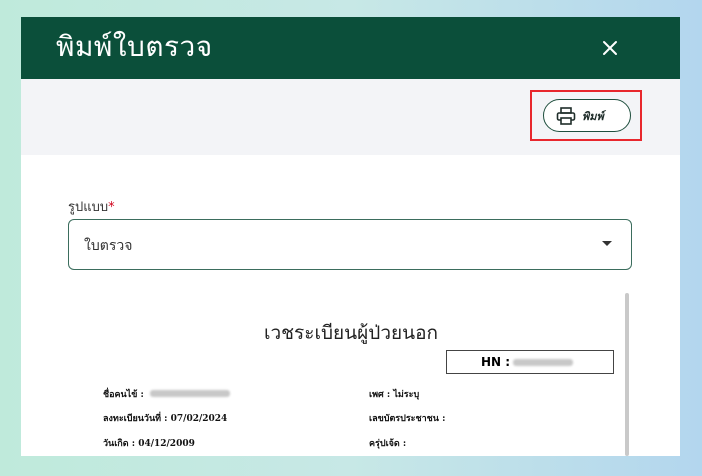  What do you see at coordinates (350, 117) in the screenshot?
I see `dialog-toolbar: พิมพ์` at bounding box center [350, 117].